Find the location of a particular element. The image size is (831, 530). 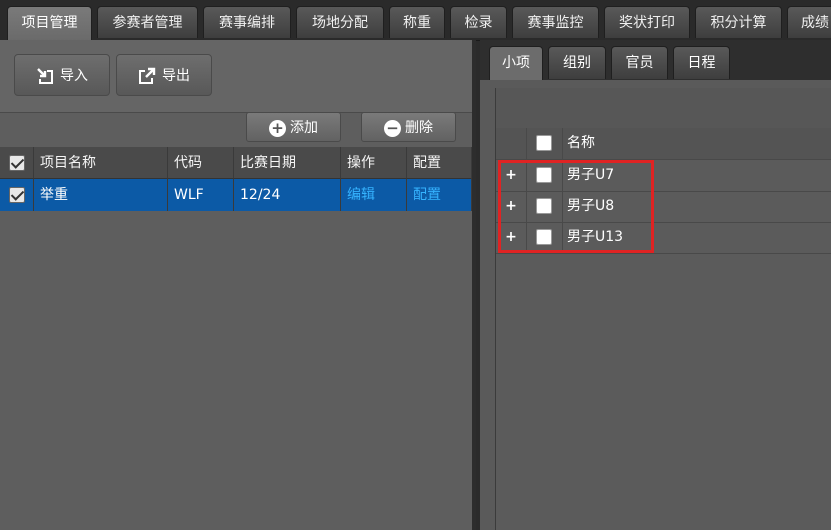

tab-certificate-print: 奖状打印 is located at coordinates (647, 22).